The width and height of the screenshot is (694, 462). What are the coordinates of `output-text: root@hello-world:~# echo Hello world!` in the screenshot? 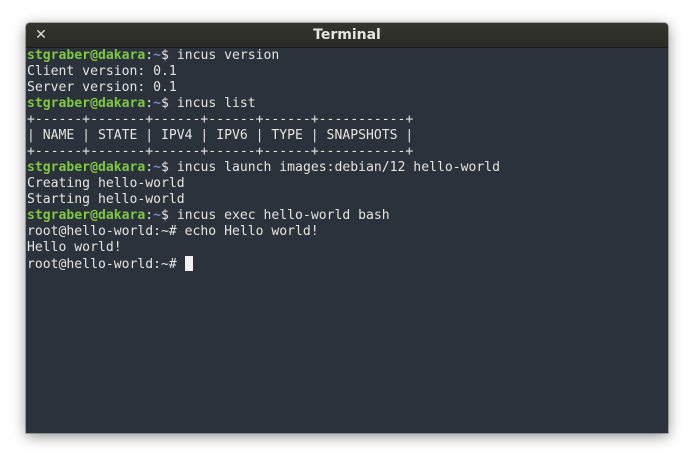 It's located at (173, 231).